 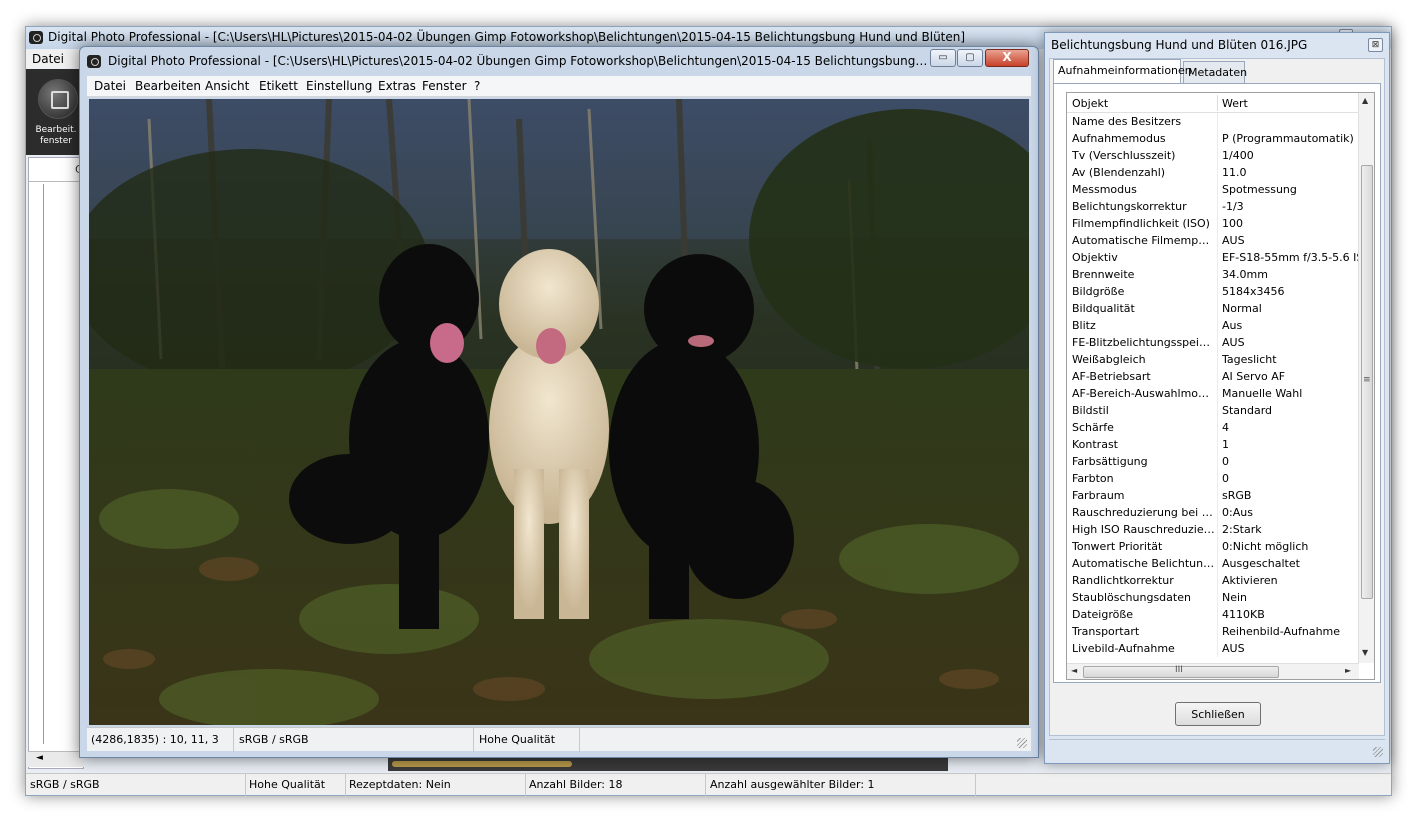 I want to click on schliessen-button: Schließen, so click(x=1218, y=714).